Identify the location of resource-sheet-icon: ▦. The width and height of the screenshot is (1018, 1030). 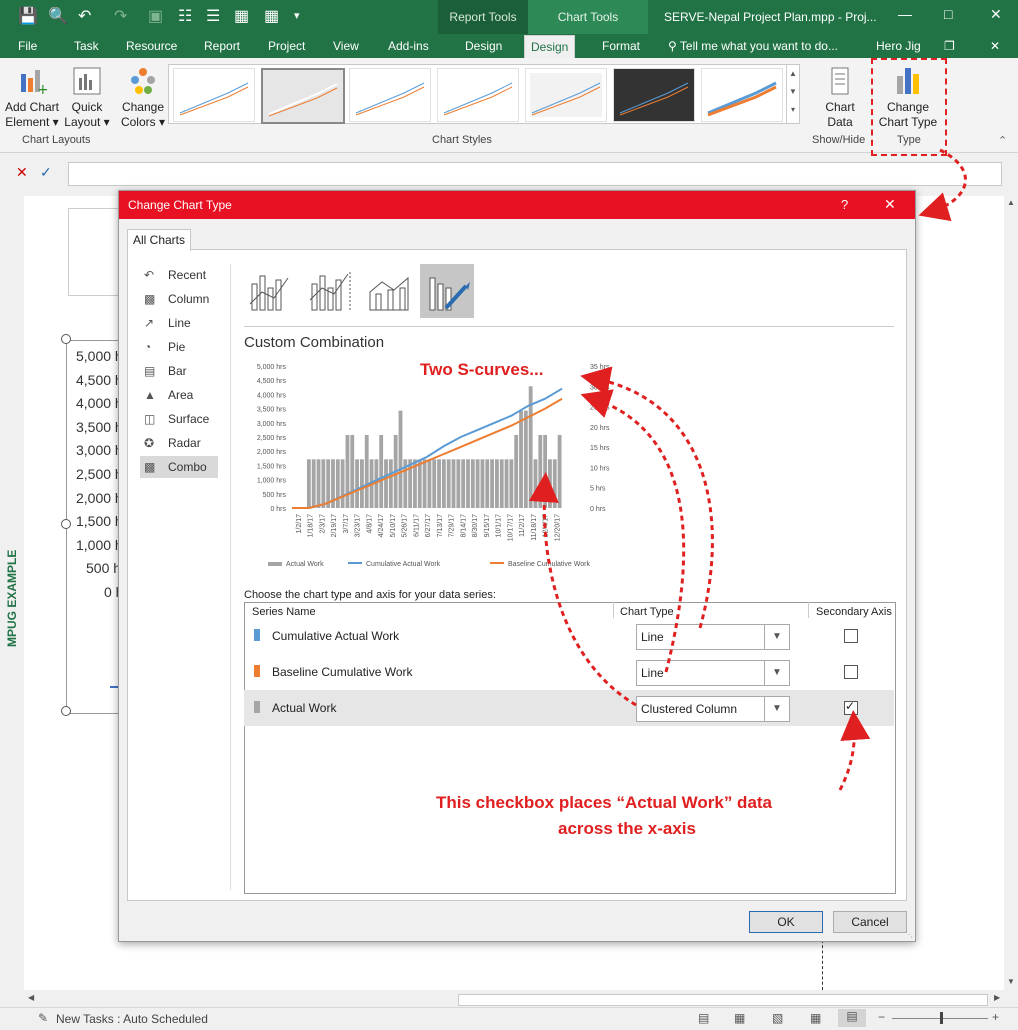
(815, 1018).